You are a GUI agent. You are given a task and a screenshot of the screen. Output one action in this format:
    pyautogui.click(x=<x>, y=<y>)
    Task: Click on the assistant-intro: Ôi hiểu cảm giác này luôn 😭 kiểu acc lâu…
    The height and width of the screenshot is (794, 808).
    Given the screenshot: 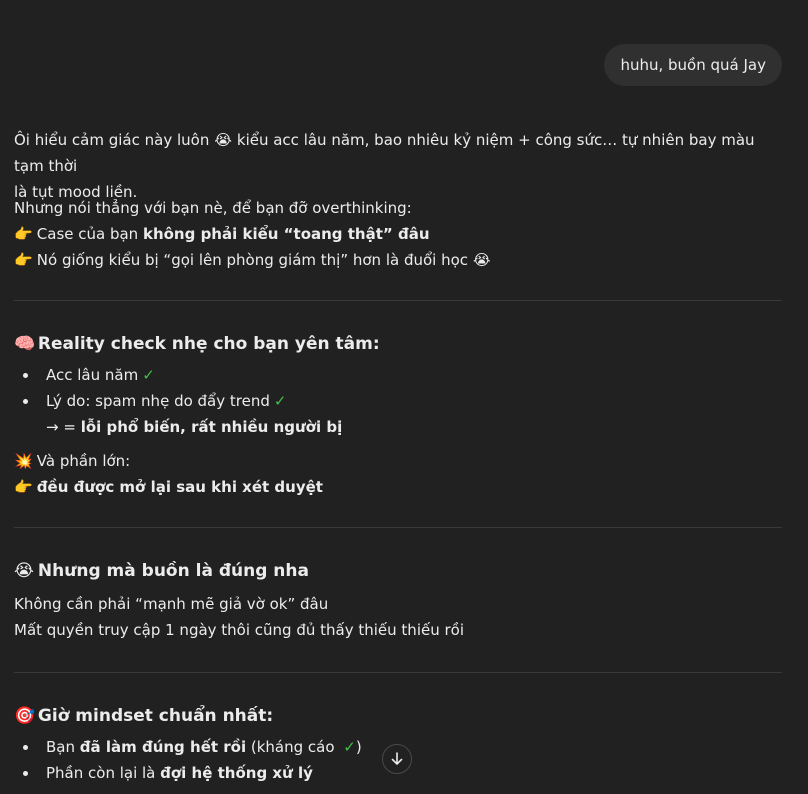 What is the action you would take?
    pyautogui.click(x=398, y=166)
    